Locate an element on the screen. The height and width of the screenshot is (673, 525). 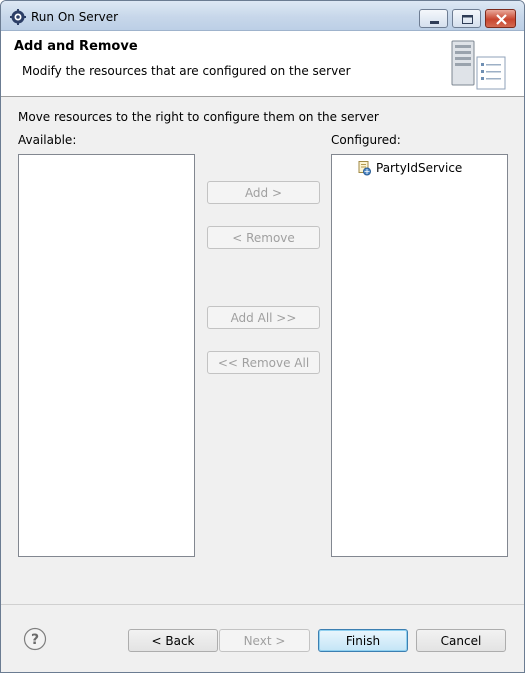
configured-label: Configured: is located at coordinates (366, 140).